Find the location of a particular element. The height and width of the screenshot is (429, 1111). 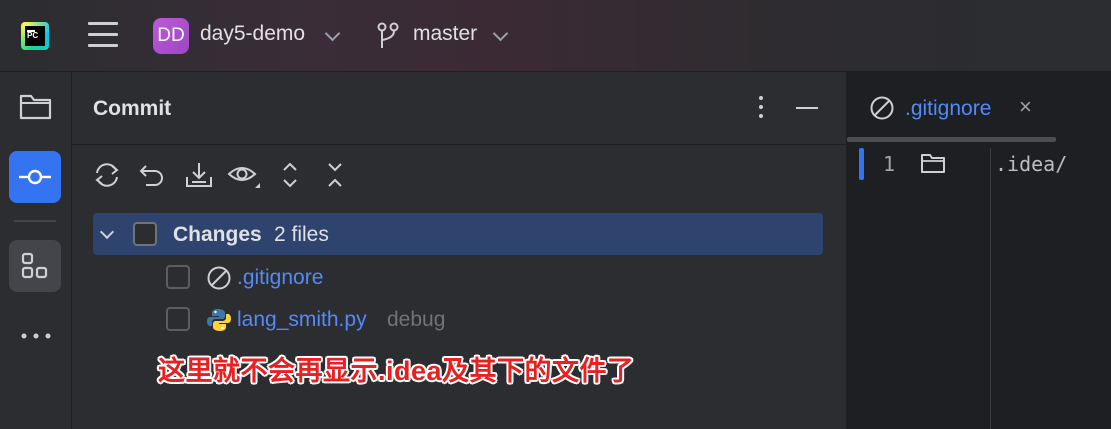

changes-checkbox is located at coordinates (145, 234).